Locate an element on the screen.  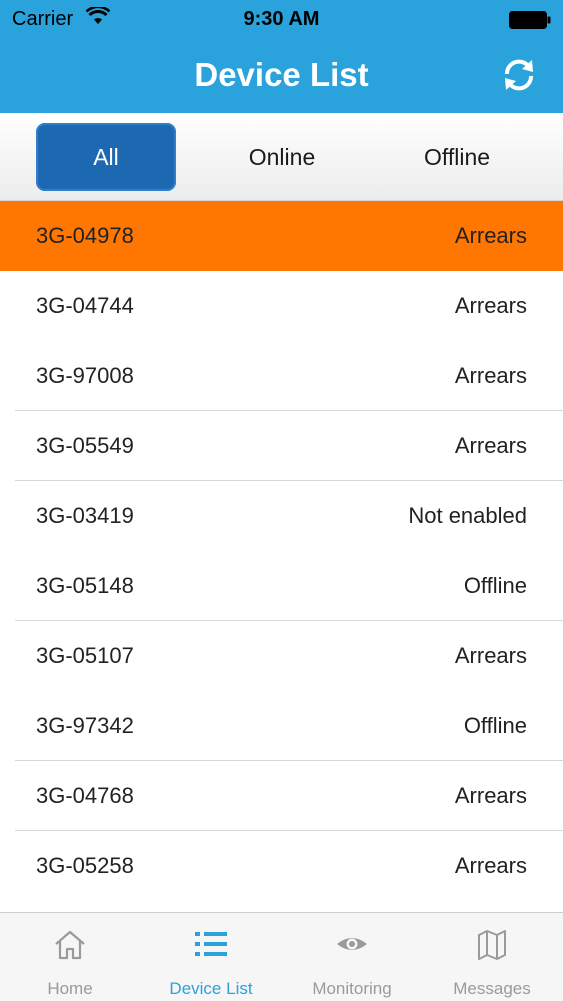
refresh-button is located at coordinates (519, 75).